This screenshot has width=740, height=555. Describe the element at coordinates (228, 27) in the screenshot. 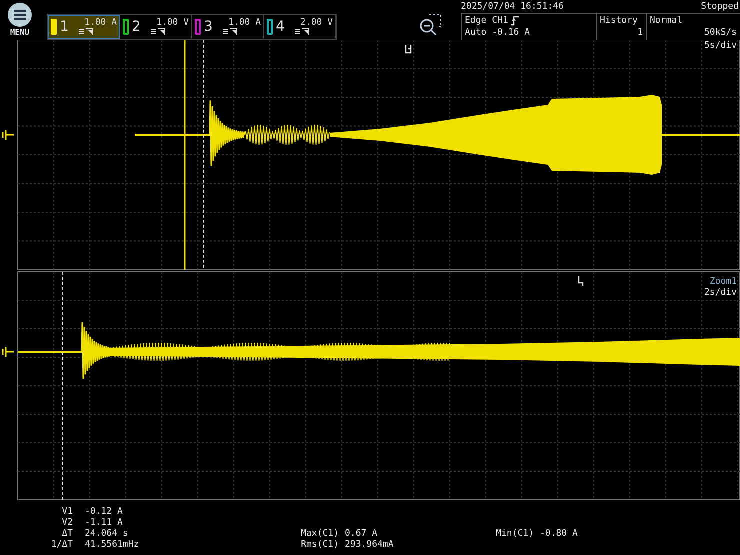

I see `channel-tab: 3 1.00 A` at that location.